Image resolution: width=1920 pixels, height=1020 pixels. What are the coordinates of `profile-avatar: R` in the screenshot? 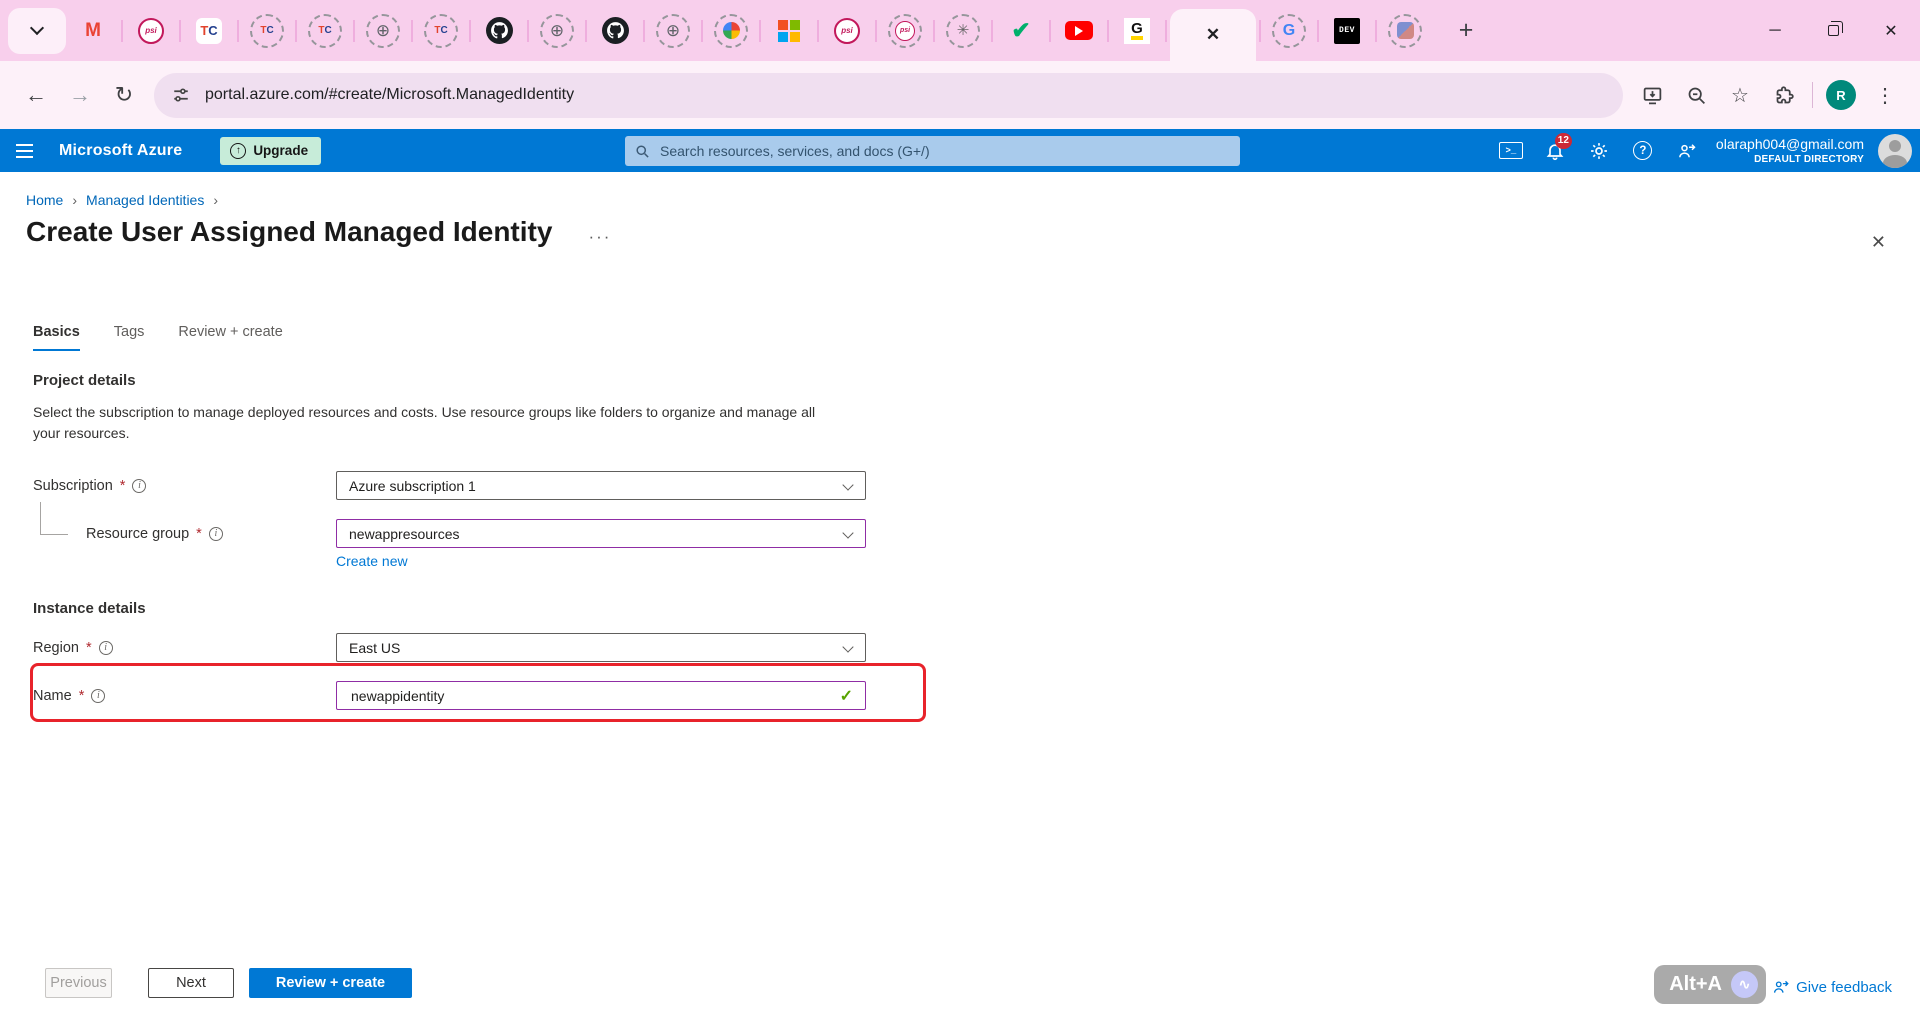 It's located at (1841, 95).